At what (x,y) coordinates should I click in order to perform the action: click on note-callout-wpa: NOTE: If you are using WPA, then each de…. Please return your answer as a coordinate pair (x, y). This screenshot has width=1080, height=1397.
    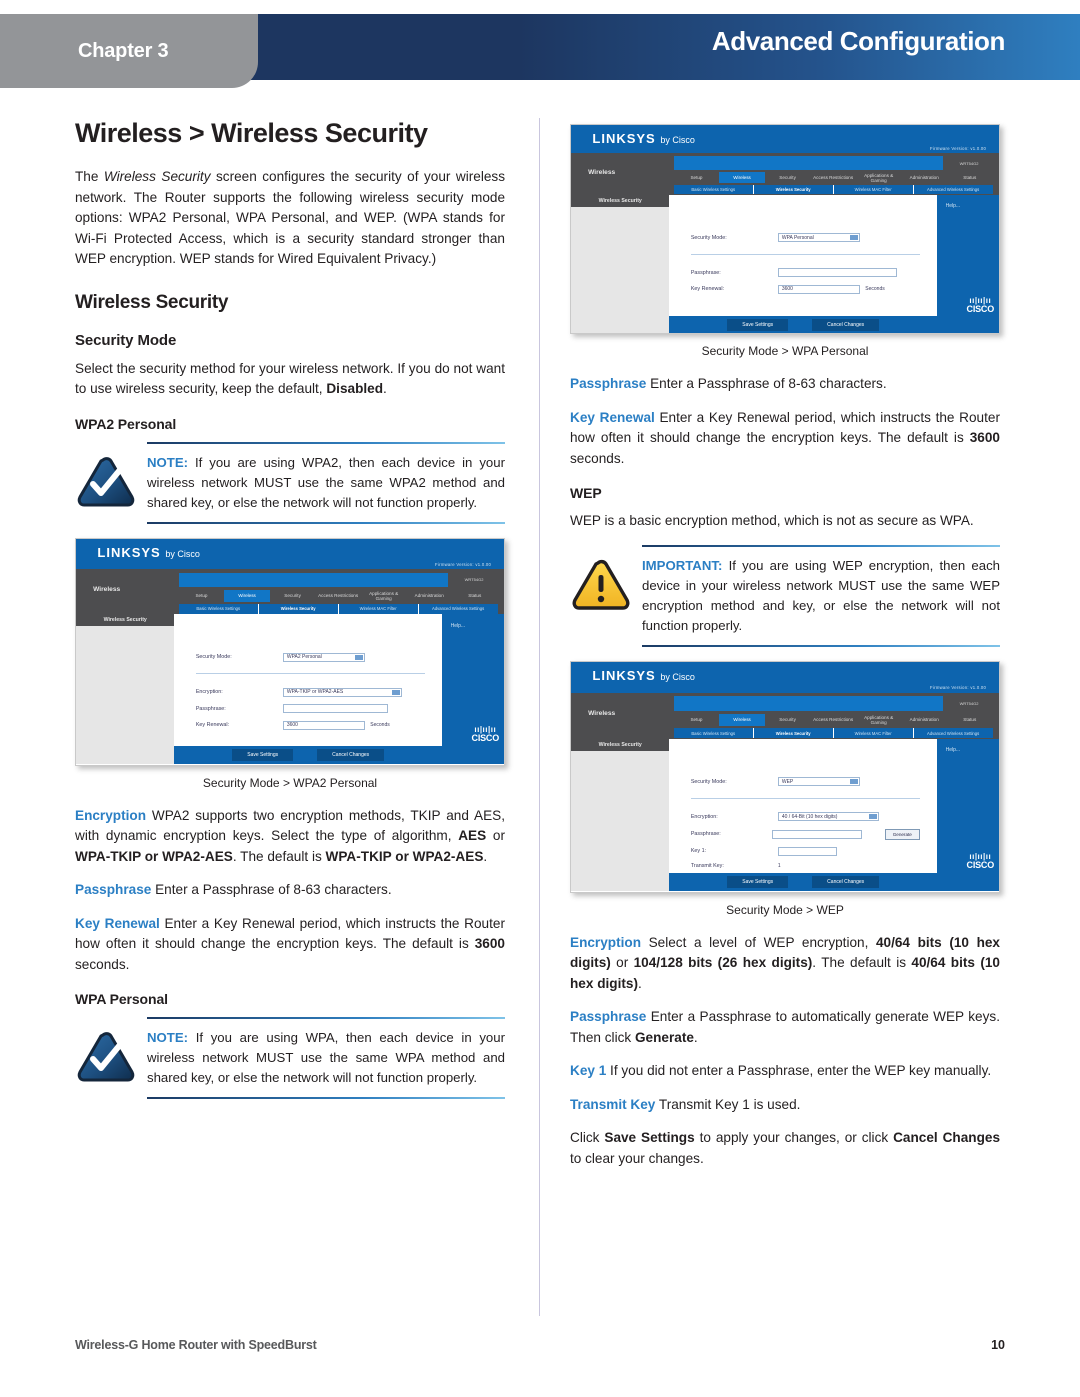
    Looking at the image, I should click on (290, 1058).